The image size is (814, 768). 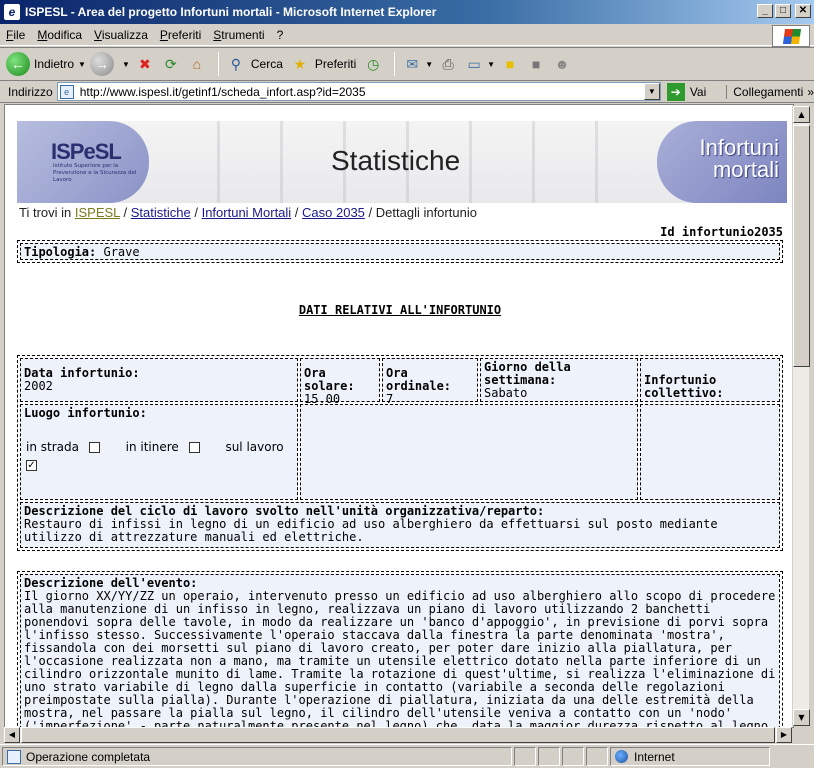 I want to click on collettivo-label: Infortunio collettivo:, so click(x=684, y=386).